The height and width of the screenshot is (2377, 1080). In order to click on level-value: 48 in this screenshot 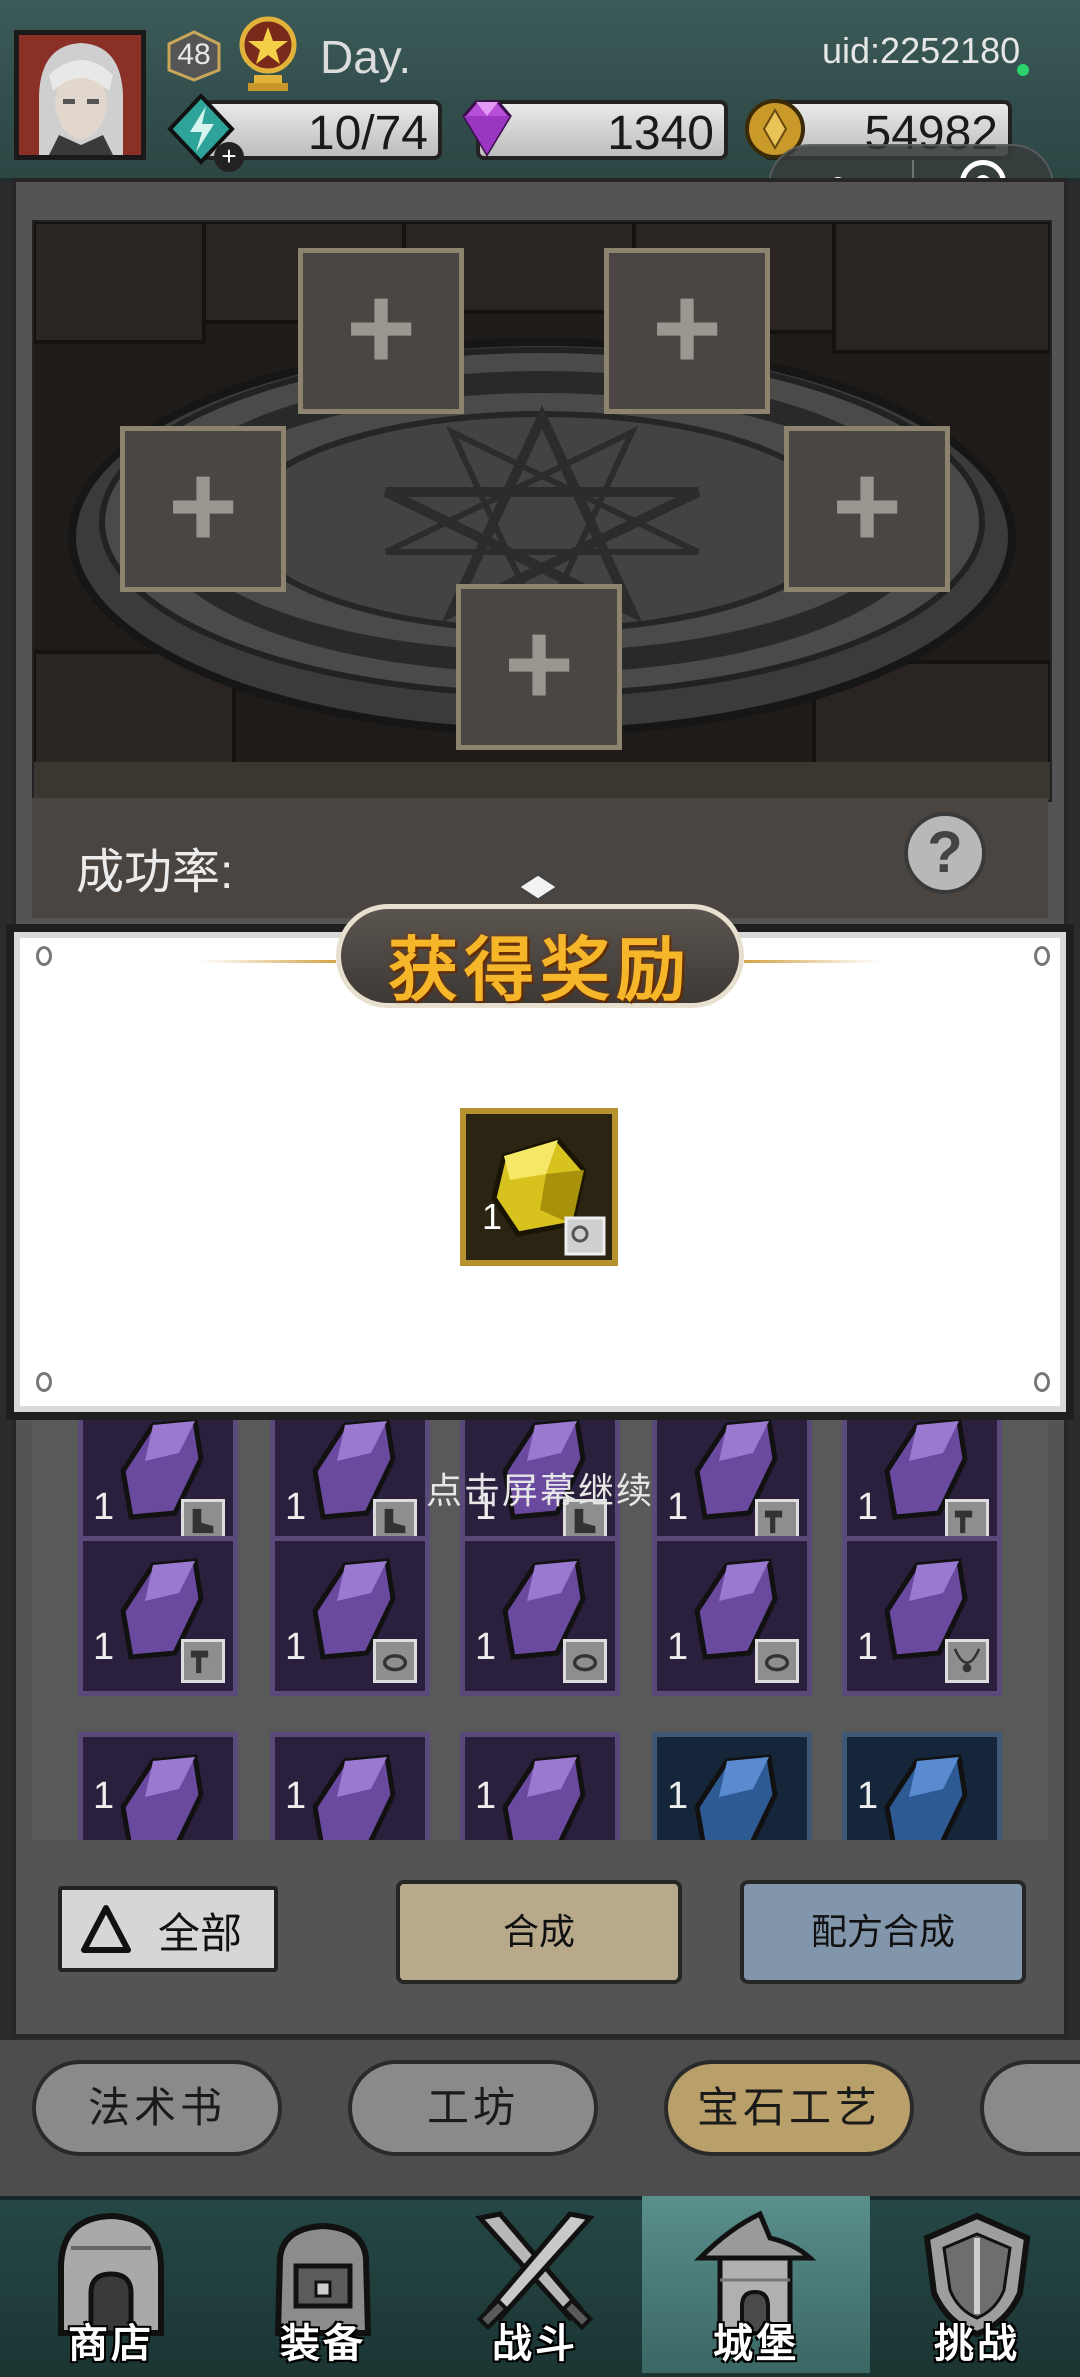, I will do `click(194, 54)`.